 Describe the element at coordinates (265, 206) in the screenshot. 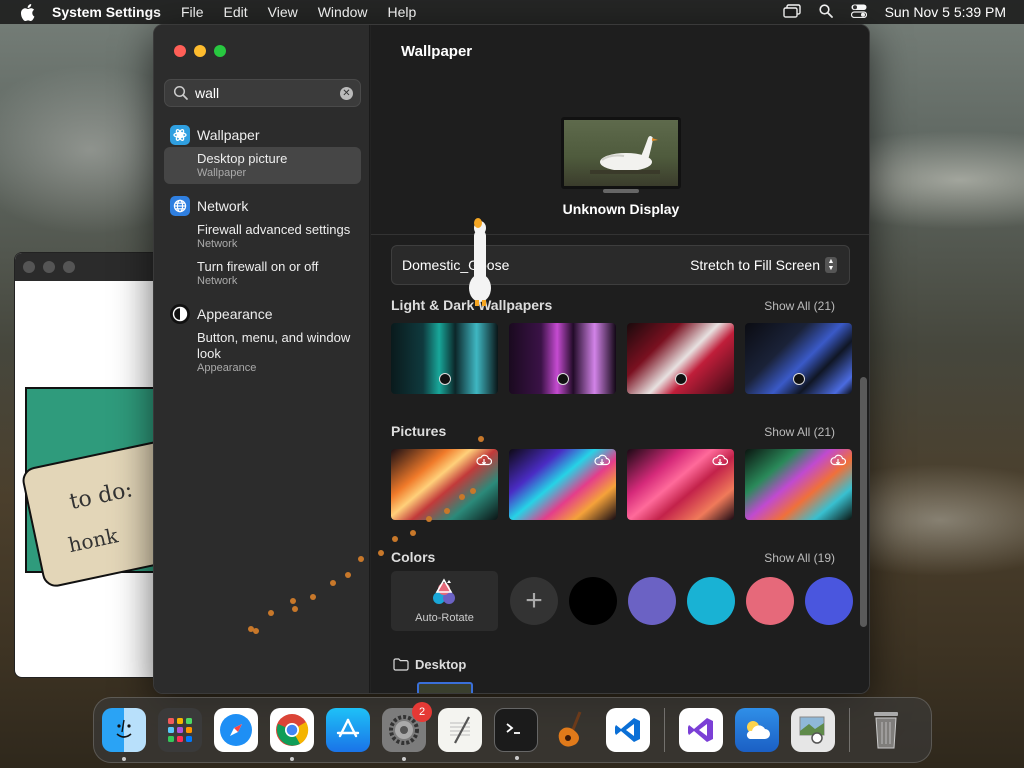

I see `result-category-network: Network` at that location.